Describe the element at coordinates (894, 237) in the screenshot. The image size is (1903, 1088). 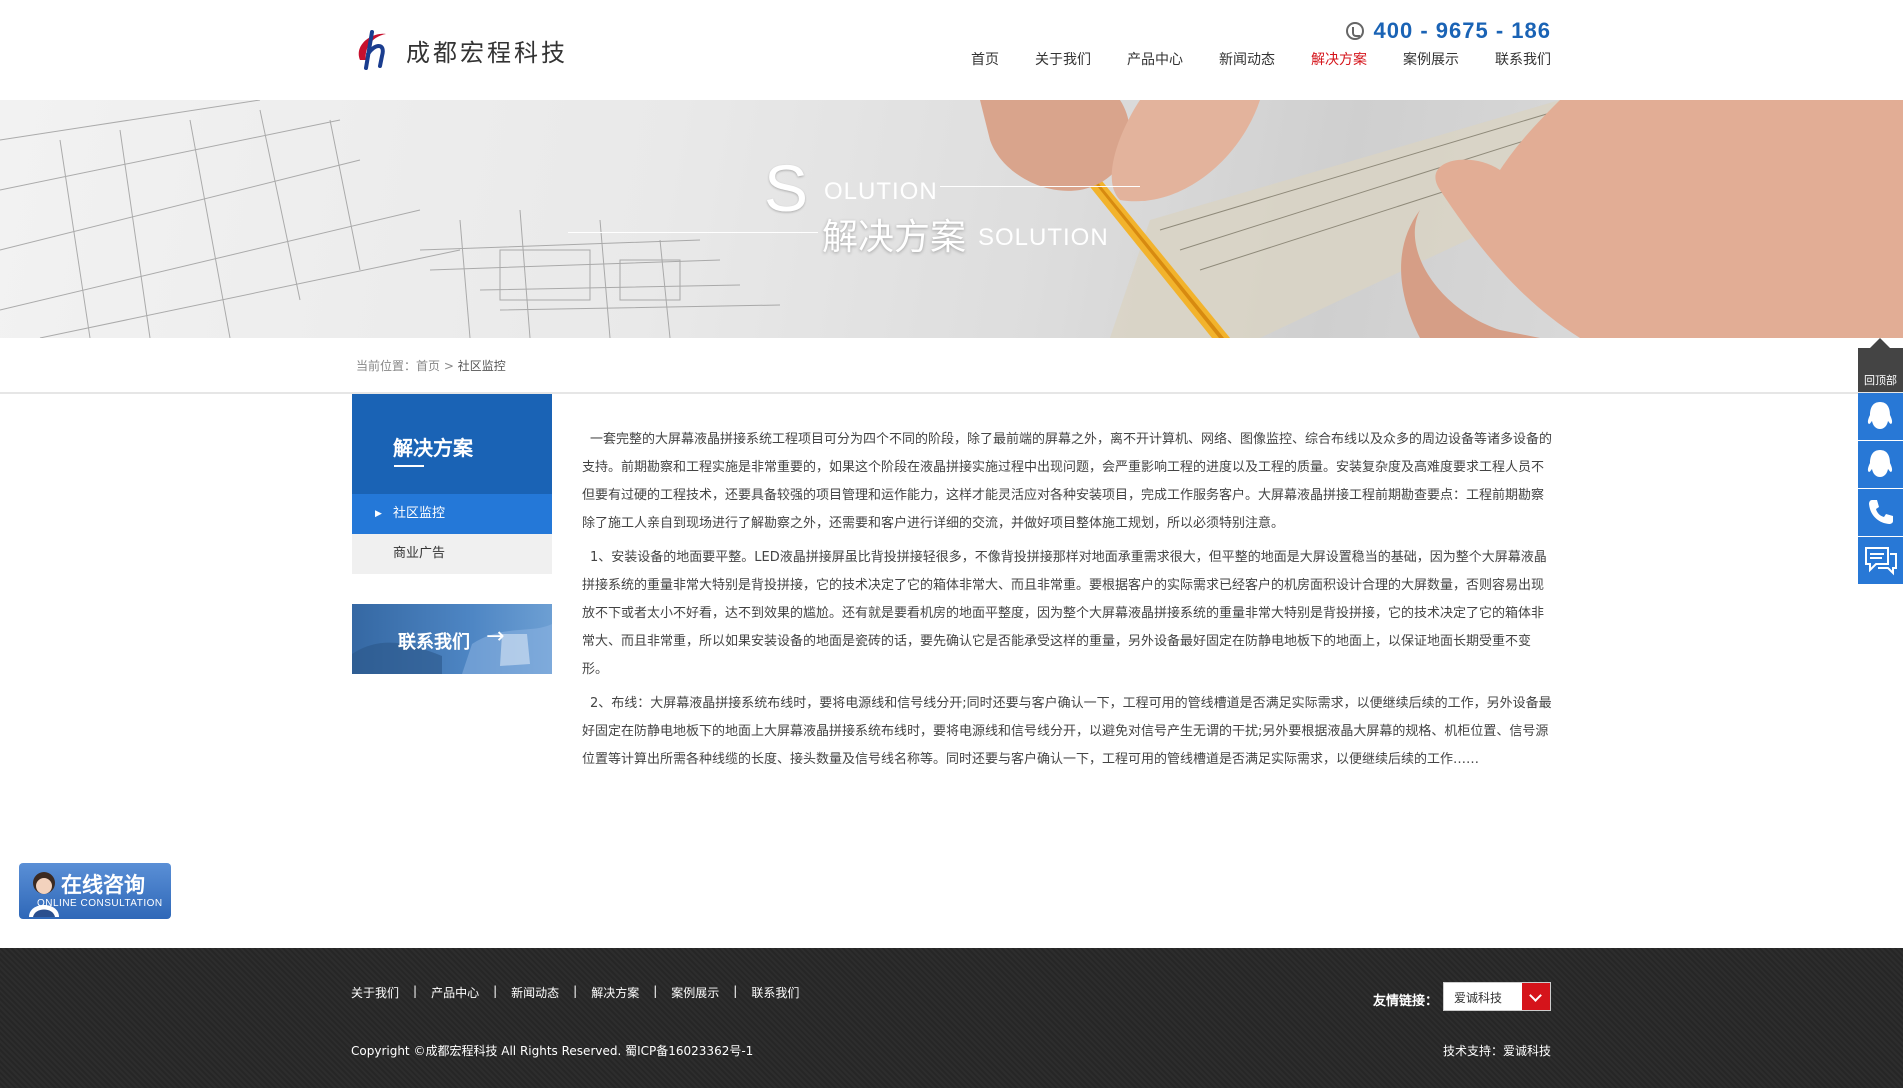
I see `banner-title-cn: 解决方案` at that location.